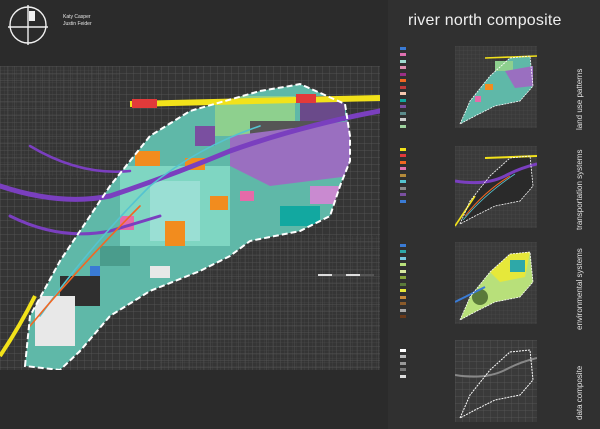 This screenshot has height=429, width=600. Describe the element at coordinates (306, 98) in the screenshot. I see `road-segment-red-east` at that location.